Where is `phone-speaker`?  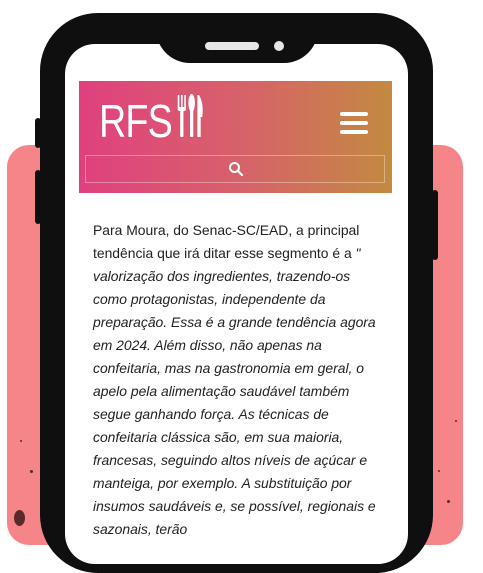
phone-speaker is located at coordinates (232, 46).